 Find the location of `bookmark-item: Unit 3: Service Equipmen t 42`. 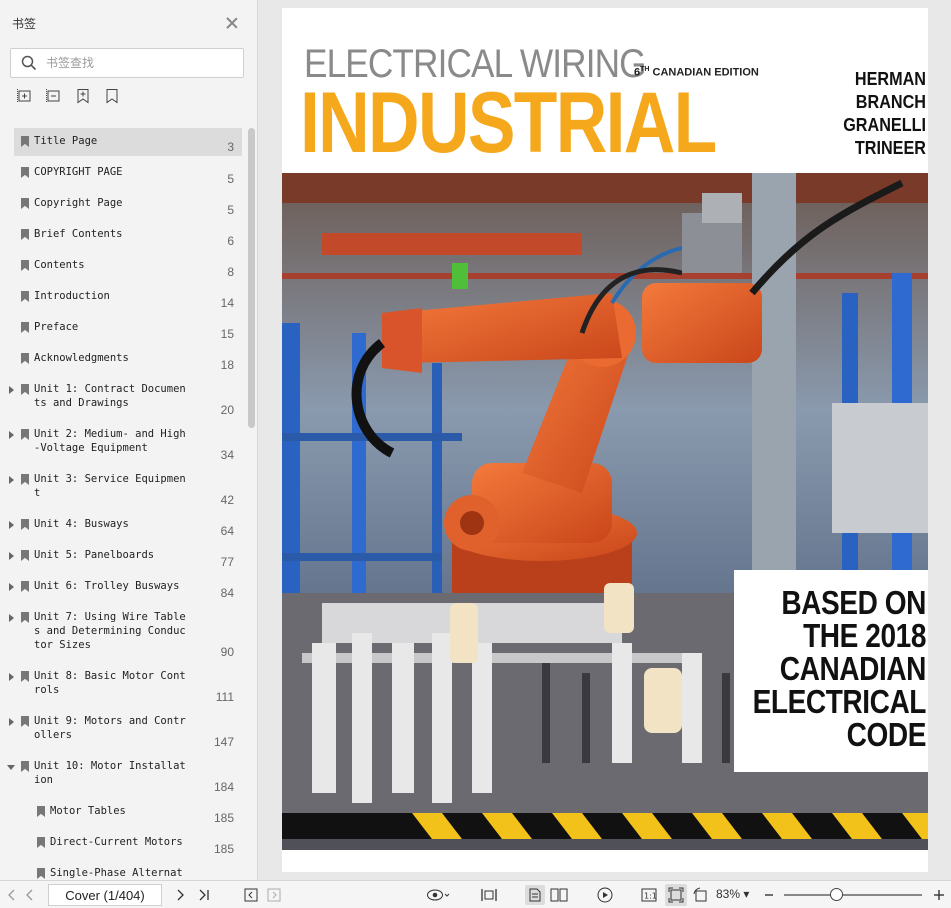

bookmark-item: Unit 3: Service Equipmen t 42 is located at coordinates (125, 487).